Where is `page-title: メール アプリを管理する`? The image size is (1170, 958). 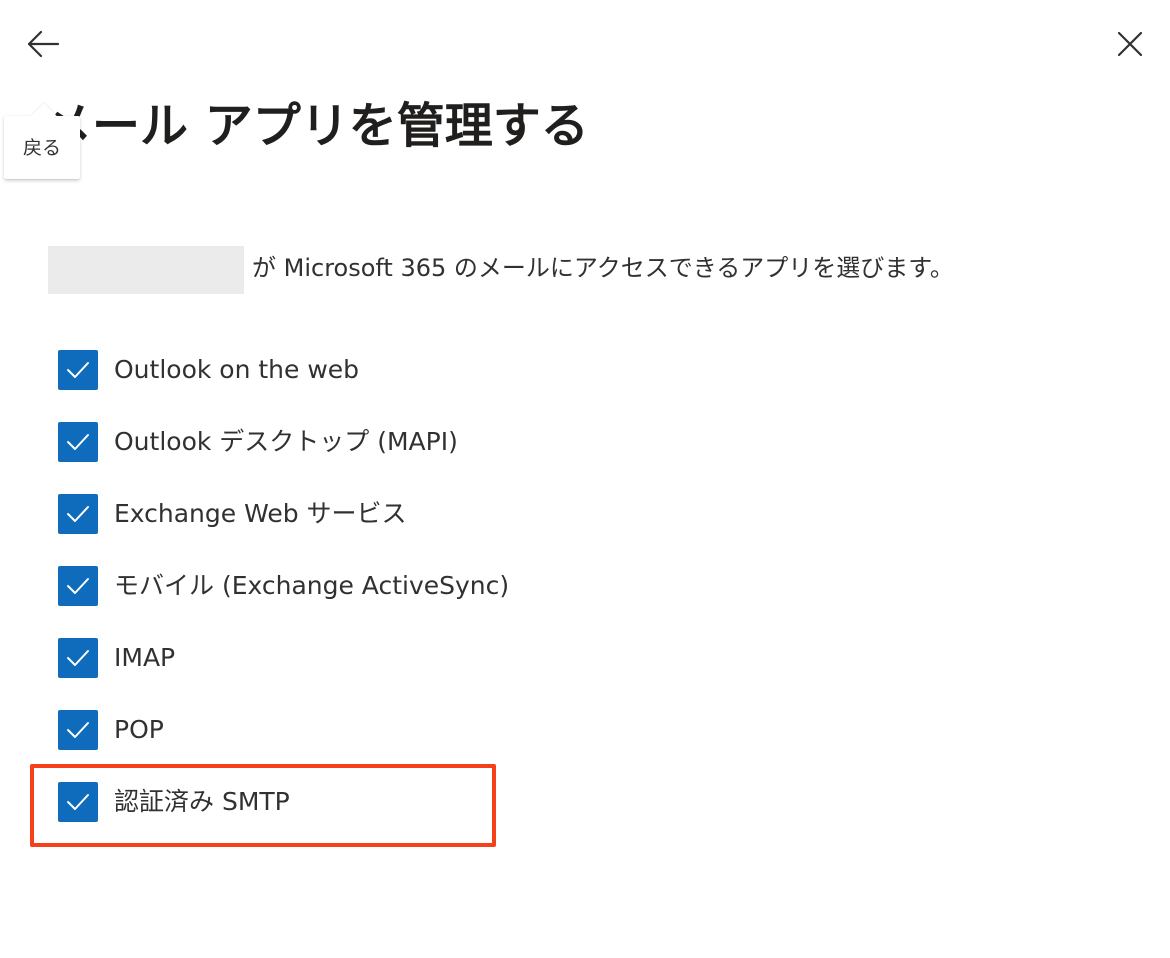
page-title: メール アプリを管理する is located at coordinates (316, 126).